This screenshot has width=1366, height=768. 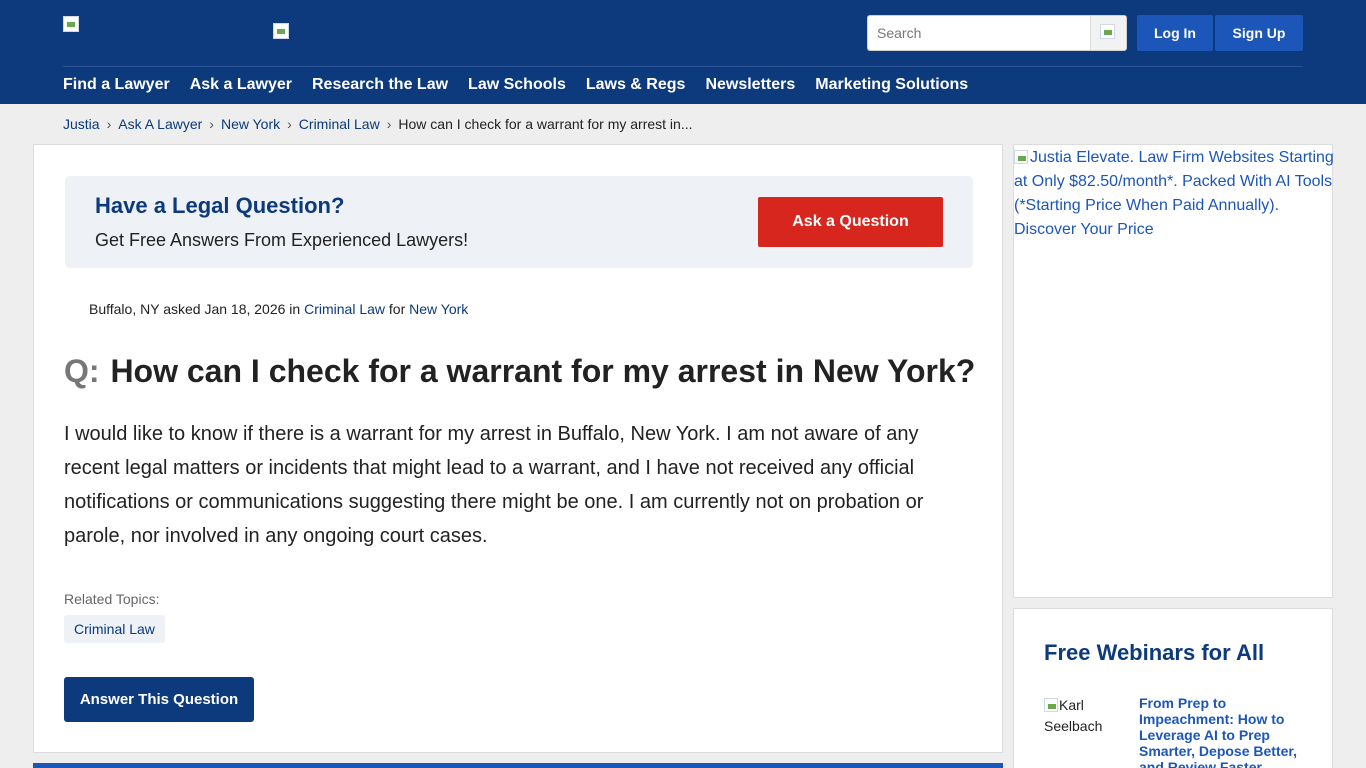 I want to click on signup-button: Sign Up, so click(x=1259, y=33).